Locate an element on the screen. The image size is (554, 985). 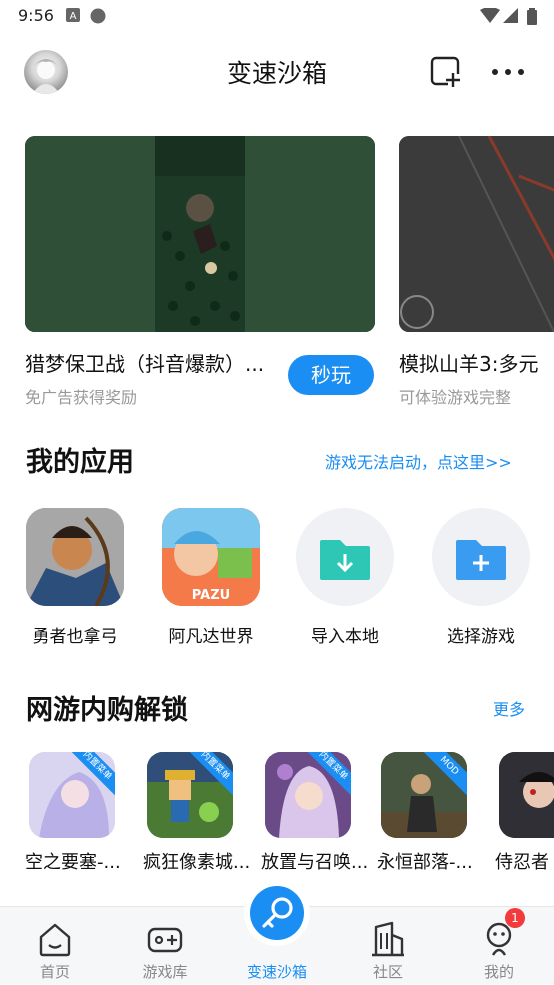
app-label: 勇者也拿弓 is located at coordinates (75, 637).